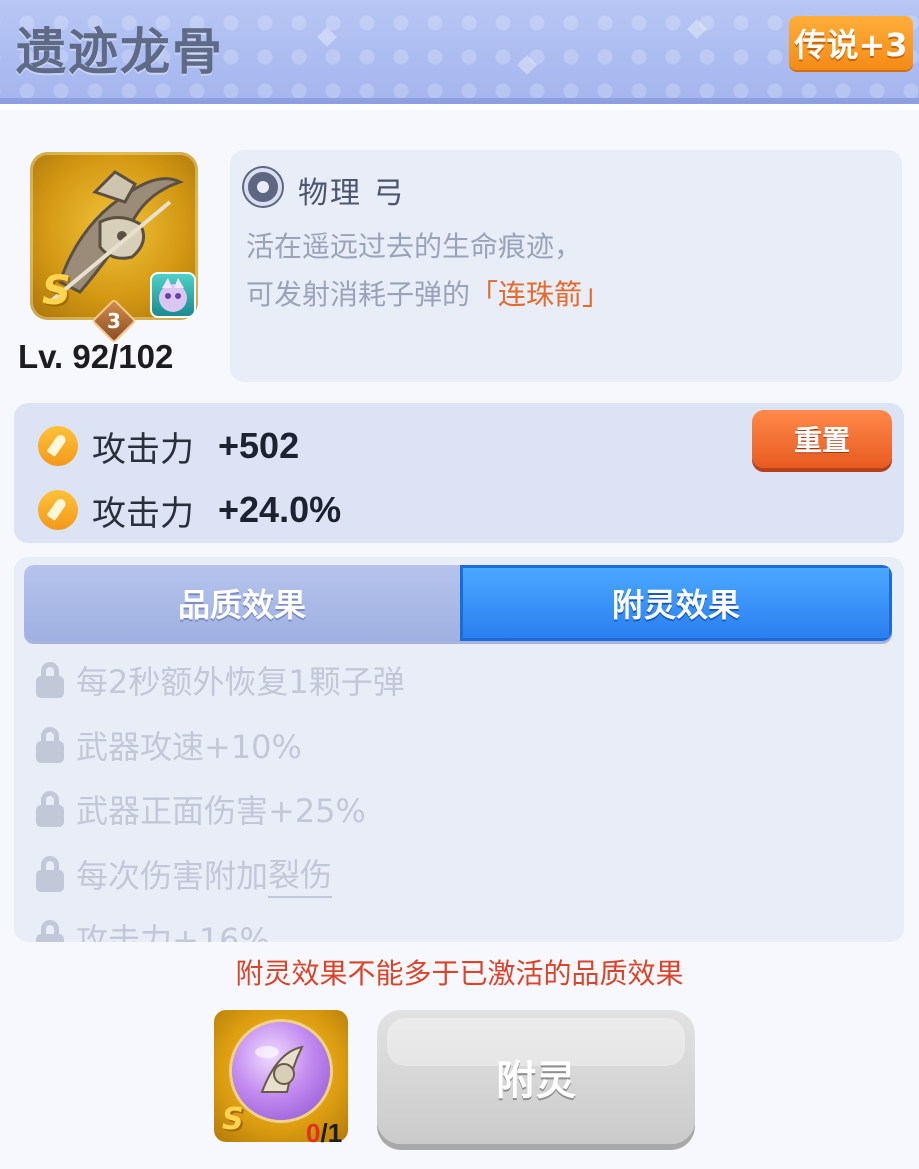 The image size is (919, 1169). I want to click on list-item: 每2秒额外恢复1颗子弹, so click(220, 680).